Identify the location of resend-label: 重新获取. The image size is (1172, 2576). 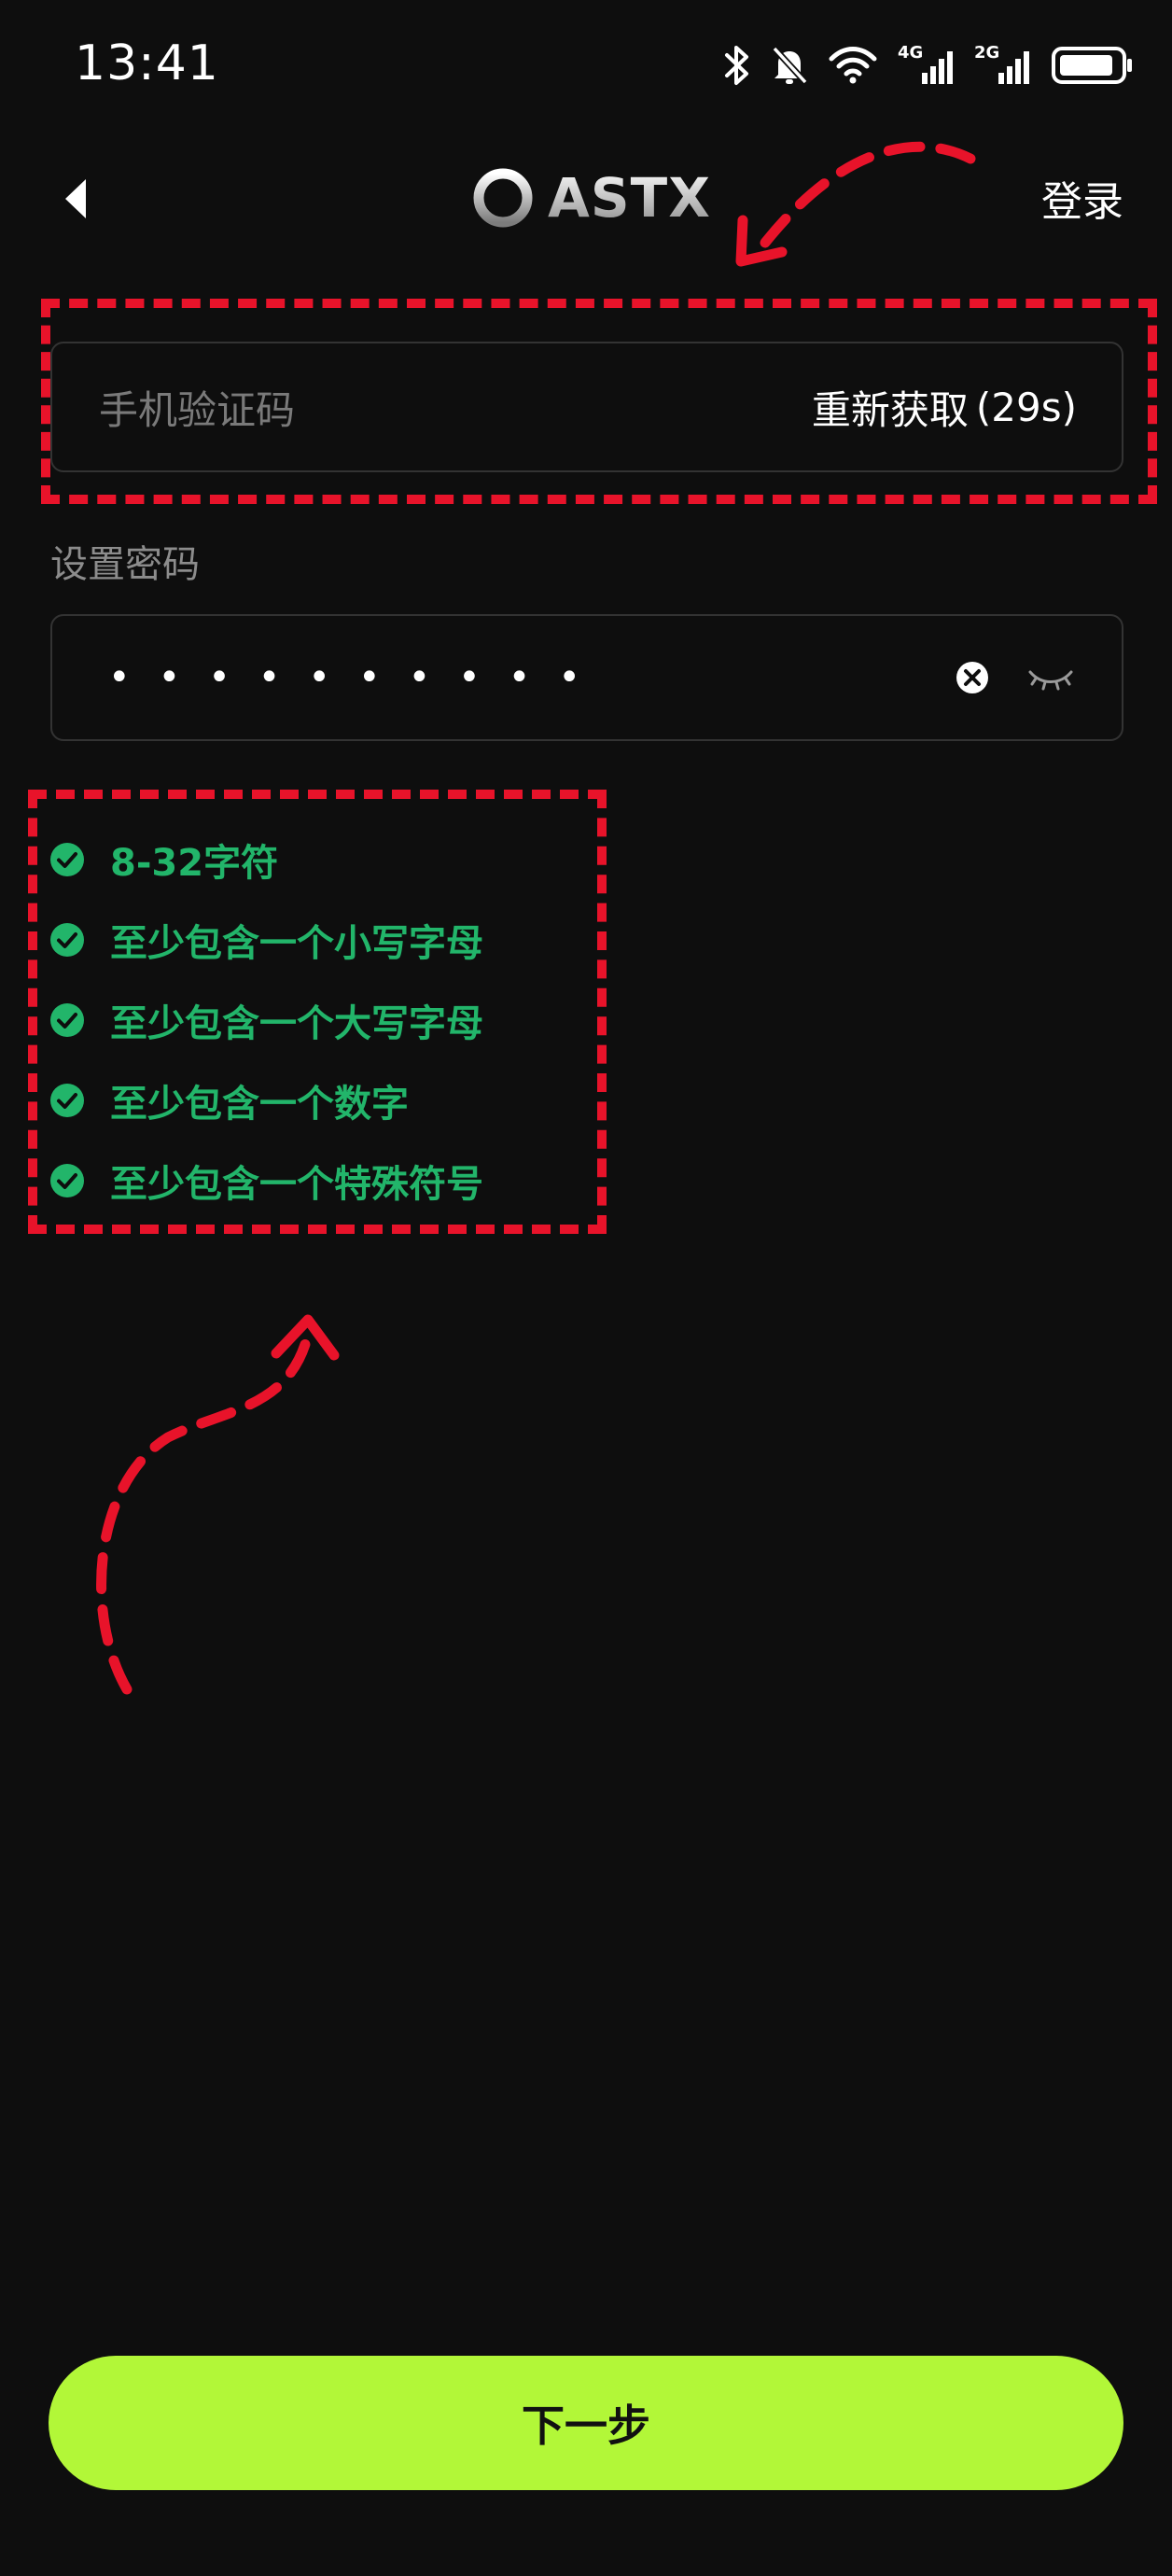
(890, 409).